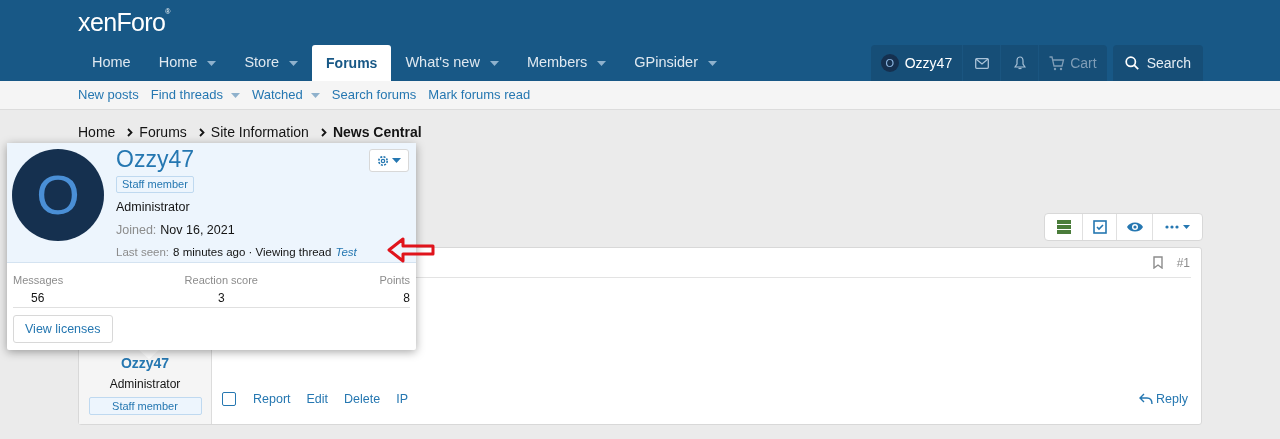 Image resolution: width=1280 pixels, height=439 pixels. I want to click on stack-icon, so click(1063, 227).